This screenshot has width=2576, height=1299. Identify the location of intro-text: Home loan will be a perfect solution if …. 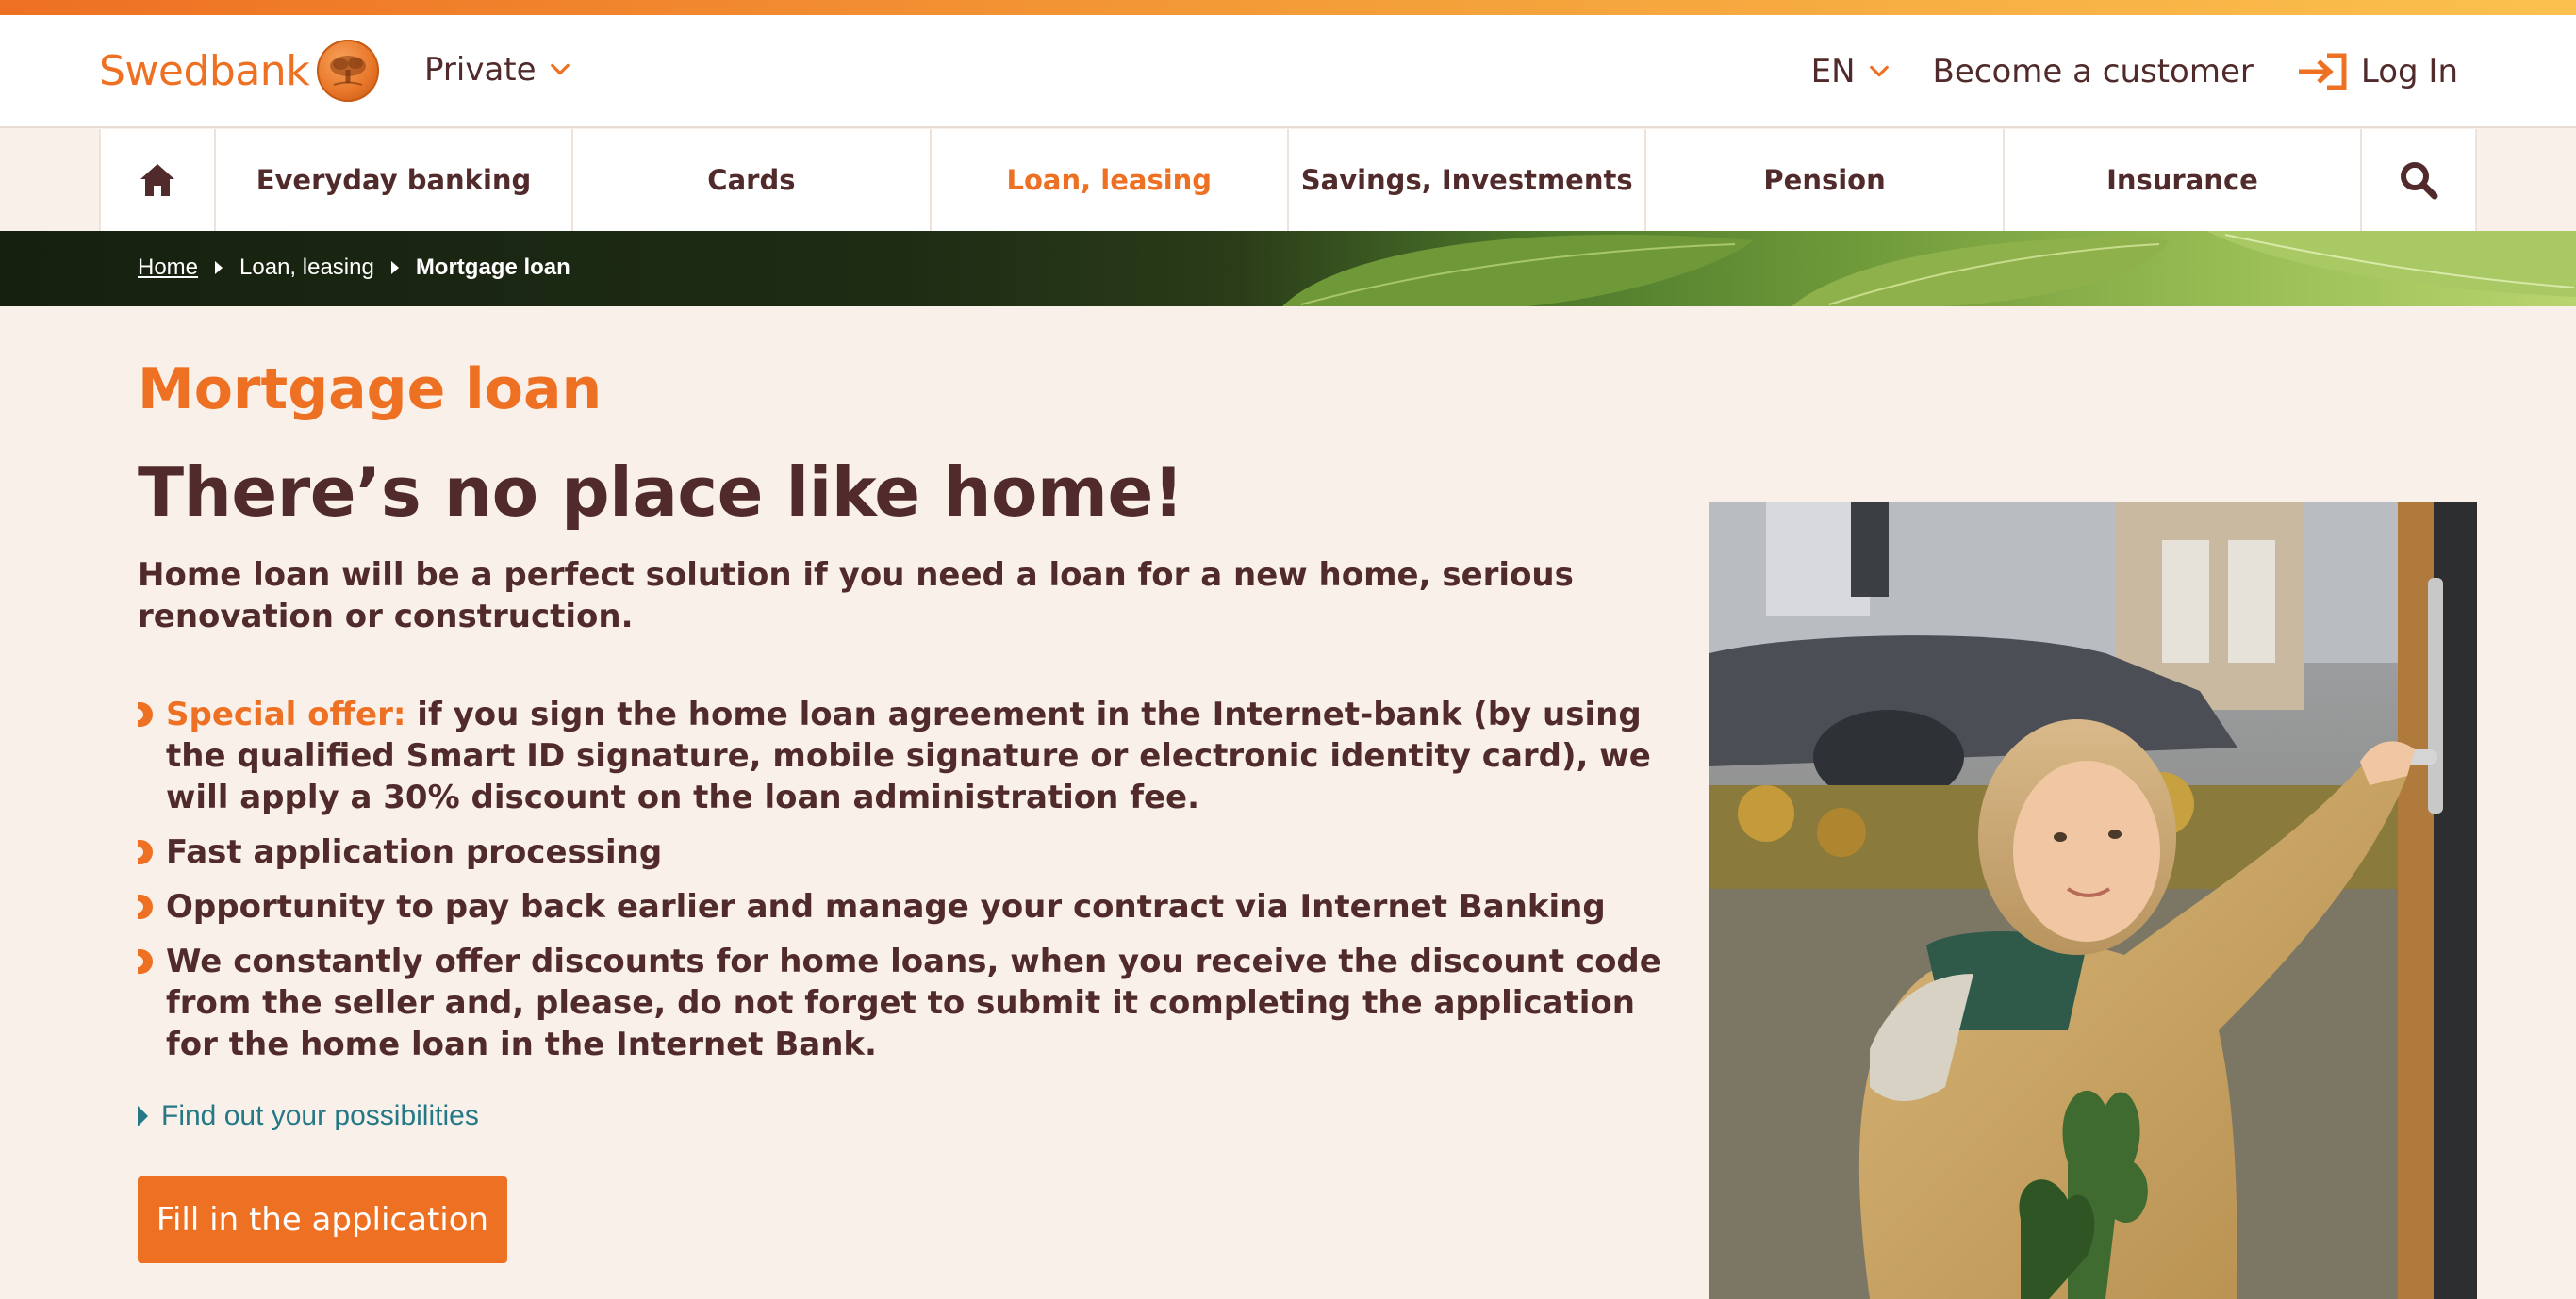
(856, 595).